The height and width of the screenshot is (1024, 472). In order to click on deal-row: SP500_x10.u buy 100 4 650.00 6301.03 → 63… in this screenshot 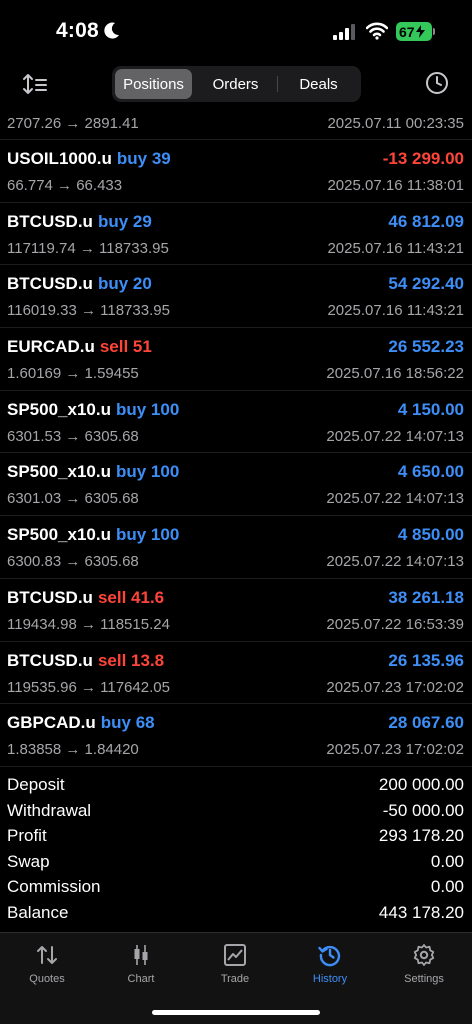, I will do `click(236, 485)`.